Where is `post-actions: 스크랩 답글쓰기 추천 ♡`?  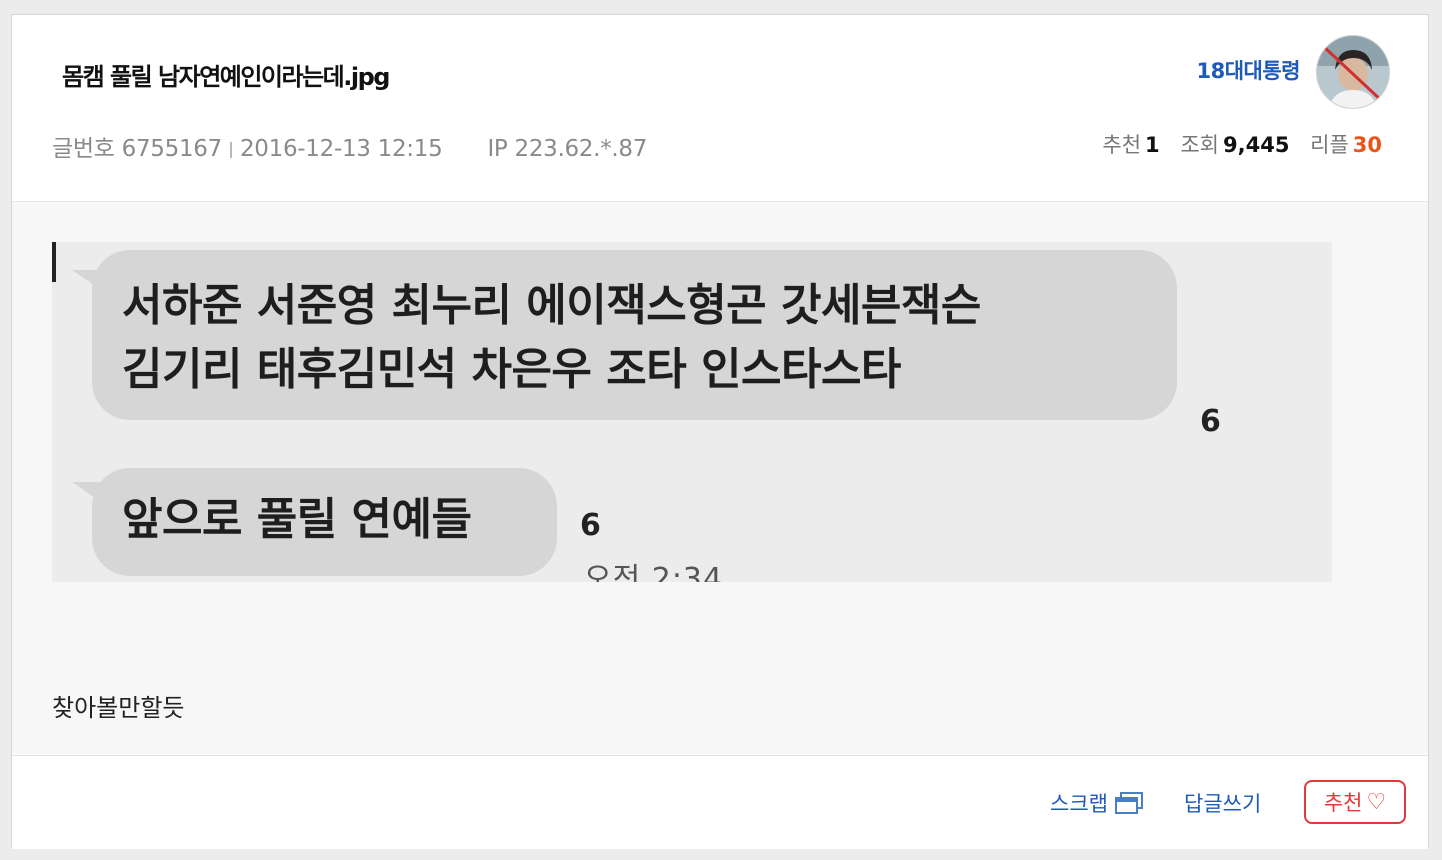 post-actions: 스크랩 답글쓰기 추천 ♡ is located at coordinates (720, 802).